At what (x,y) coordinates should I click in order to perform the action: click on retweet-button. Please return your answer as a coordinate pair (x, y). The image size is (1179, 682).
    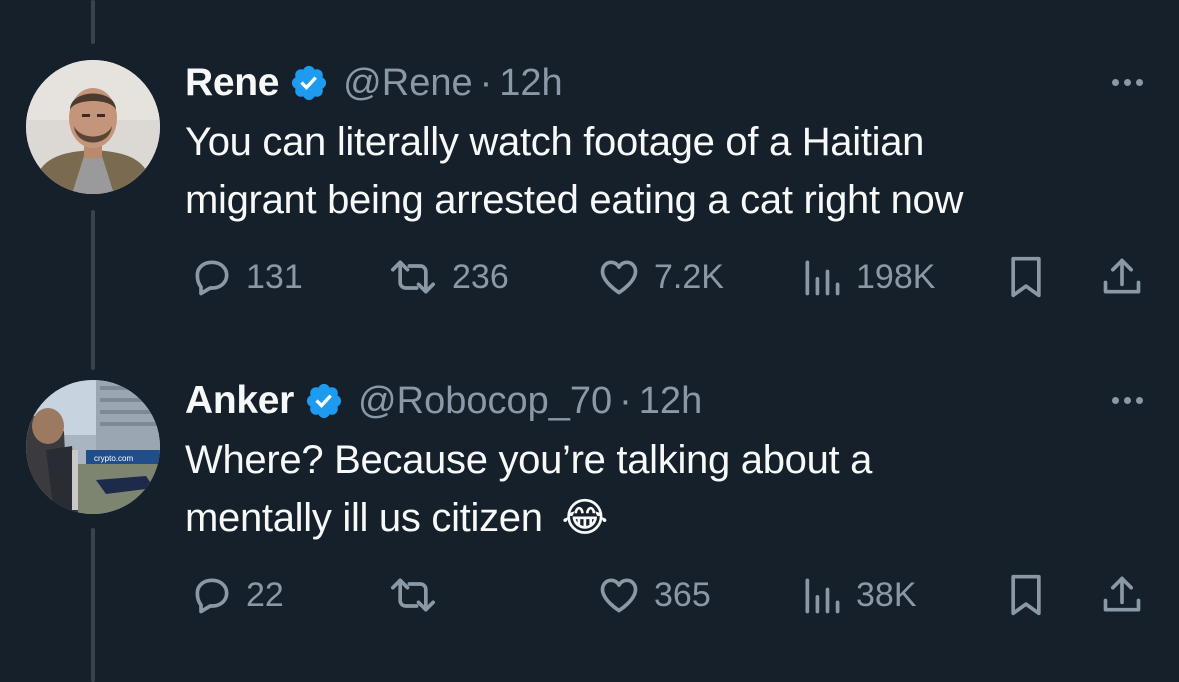
    Looking at the image, I should click on (419, 595).